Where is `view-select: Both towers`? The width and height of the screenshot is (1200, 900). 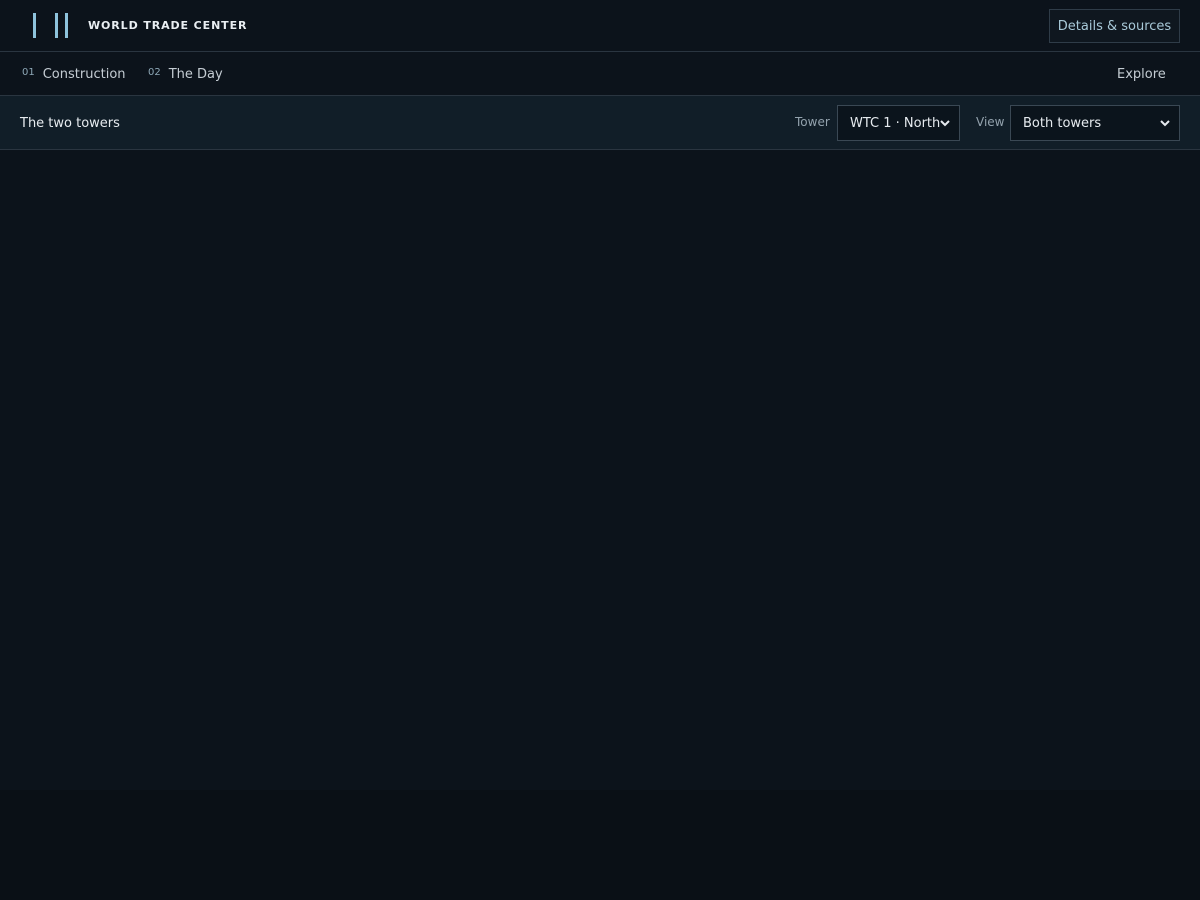
view-select: Both towers is located at coordinates (1095, 123).